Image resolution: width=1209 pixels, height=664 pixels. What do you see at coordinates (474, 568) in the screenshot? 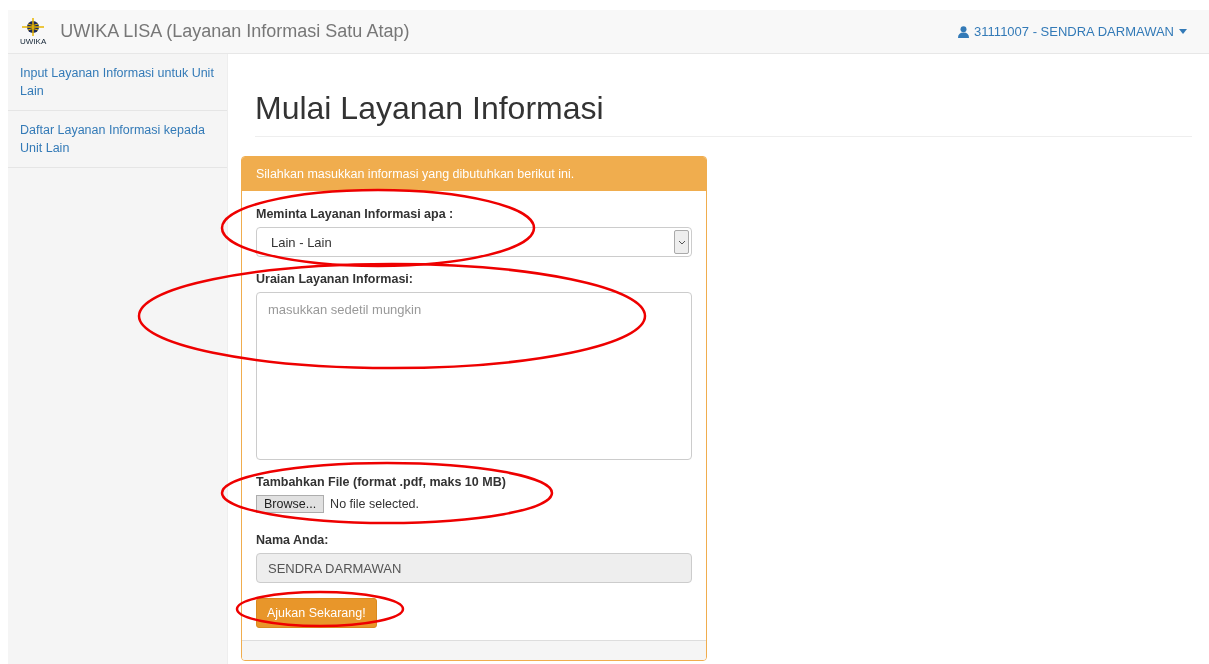
I see `input-field: SENDRA DARMAWAN` at bounding box center [474, 568].